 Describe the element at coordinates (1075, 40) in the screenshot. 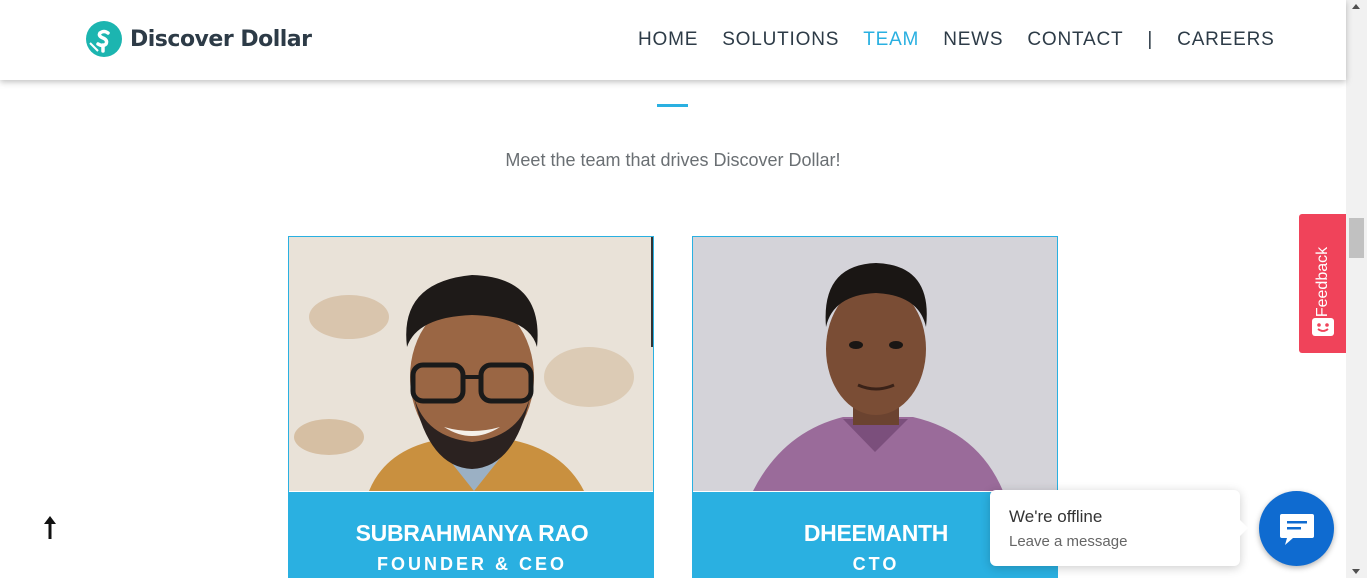

I see `nav-contact: CONTACT` at that location.